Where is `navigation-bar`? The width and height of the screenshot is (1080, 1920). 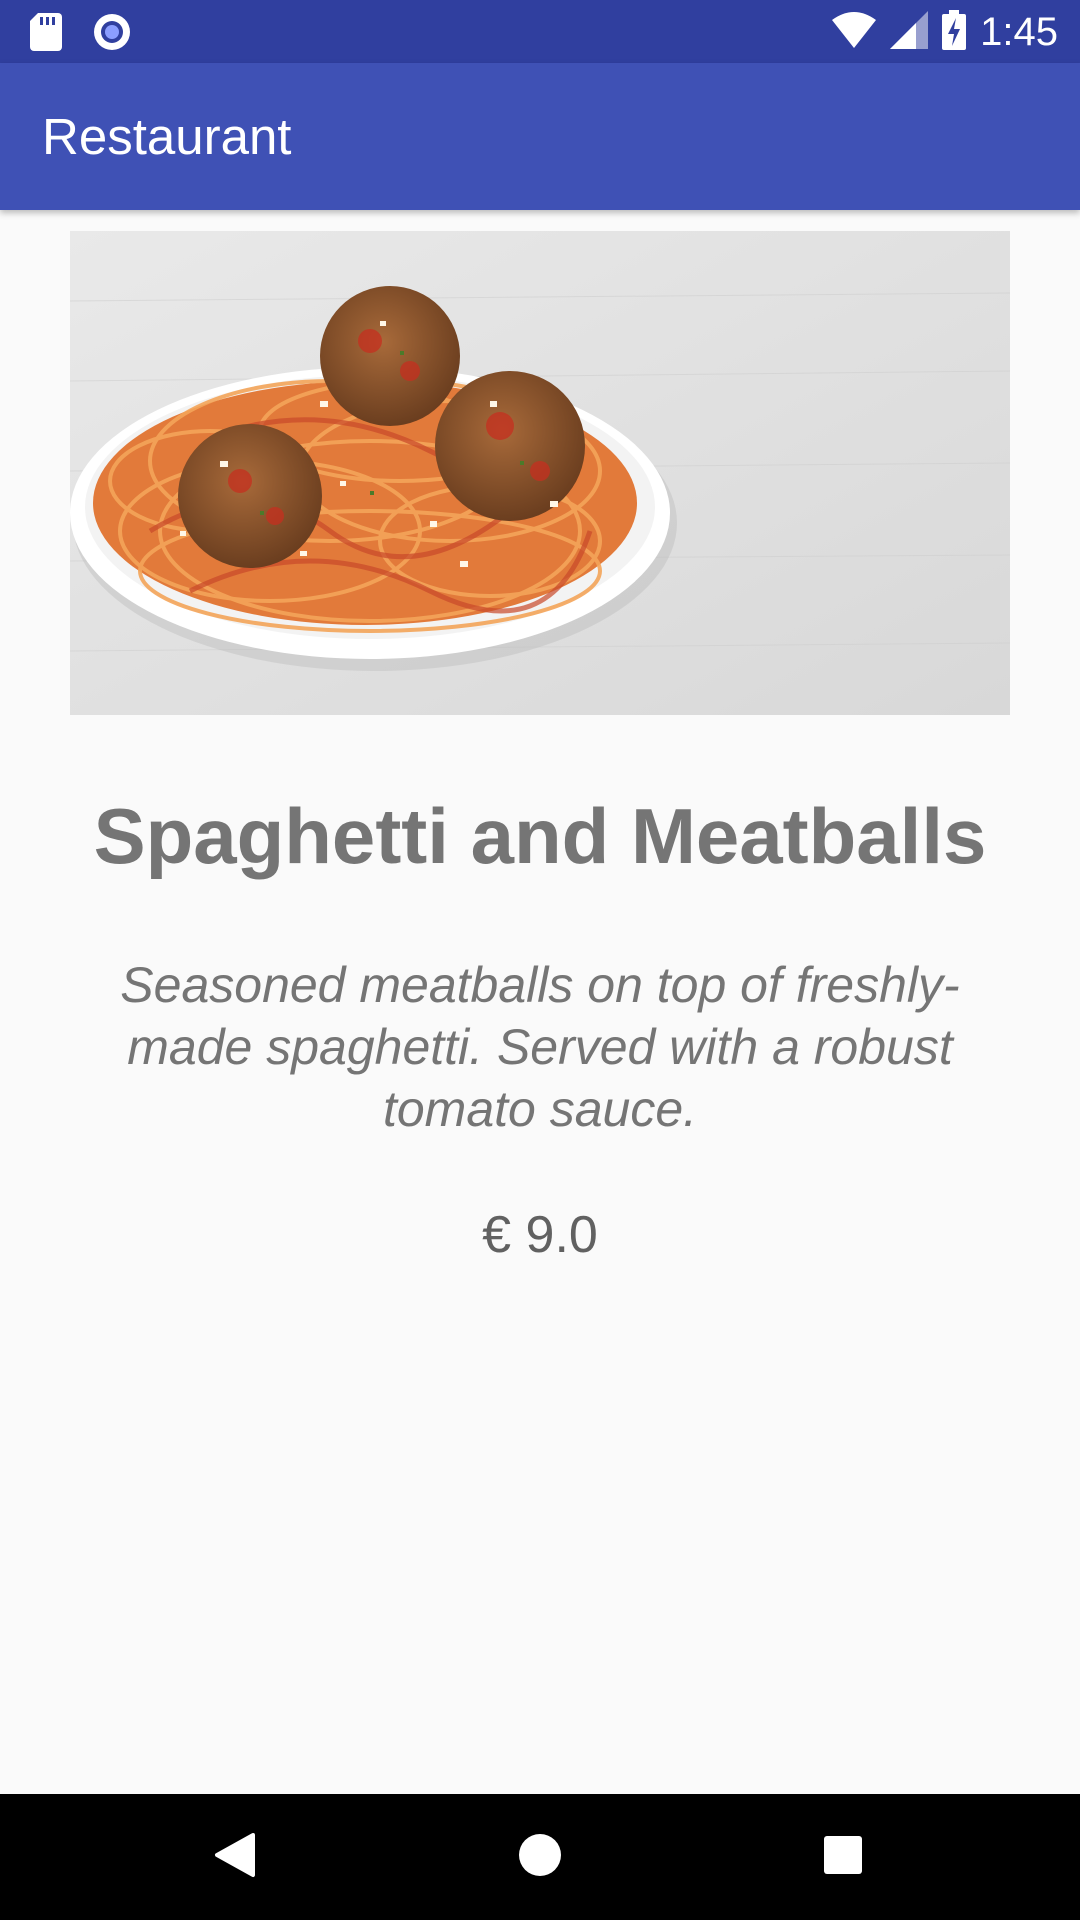 navigation-bar is located at coordinates (540, 1857).